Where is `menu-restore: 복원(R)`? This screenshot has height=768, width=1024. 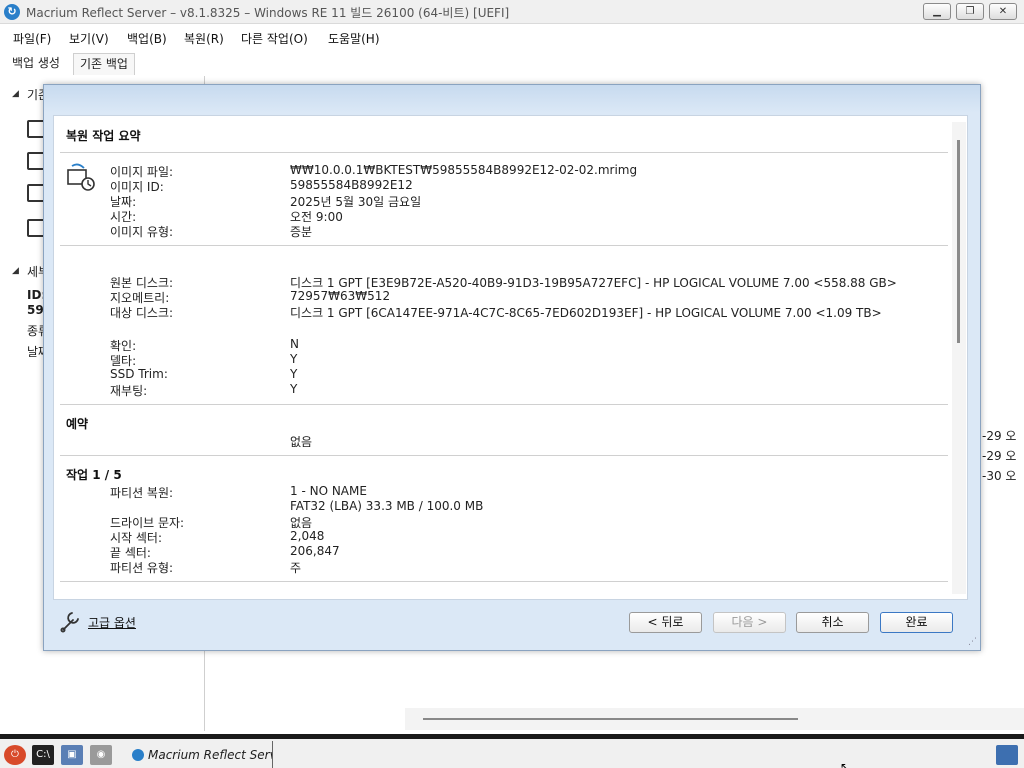
menu-restore: 복원(R) is located at coordinates (204, 38).